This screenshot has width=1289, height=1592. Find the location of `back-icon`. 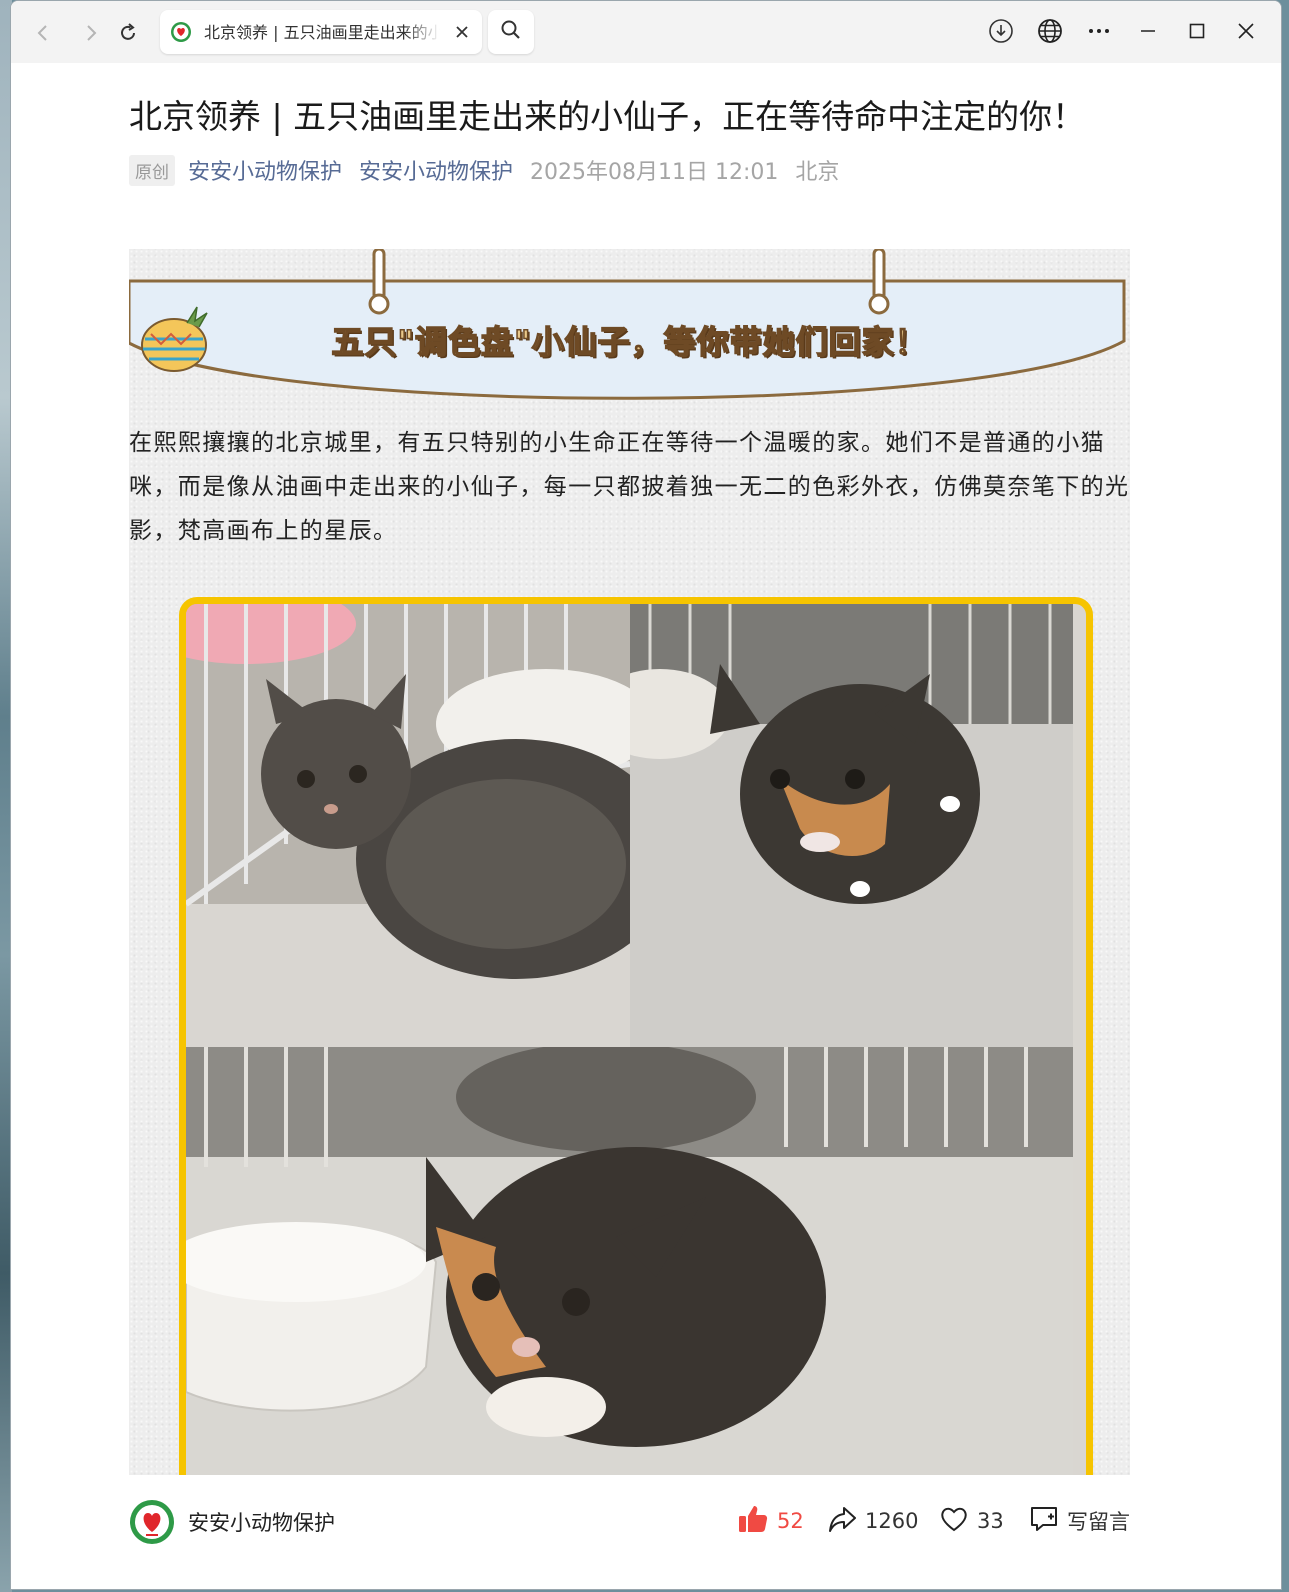

back-icon is located at coordinates (43, 33).